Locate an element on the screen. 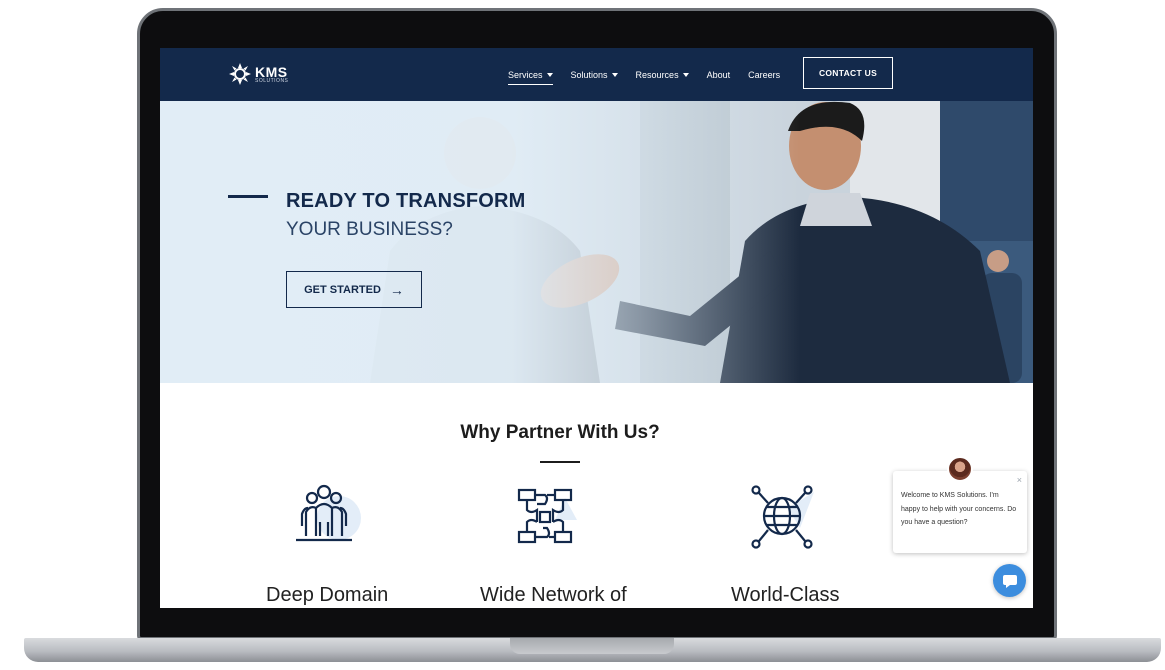  chat-launcher-button is located at coordinates (1009, 580).